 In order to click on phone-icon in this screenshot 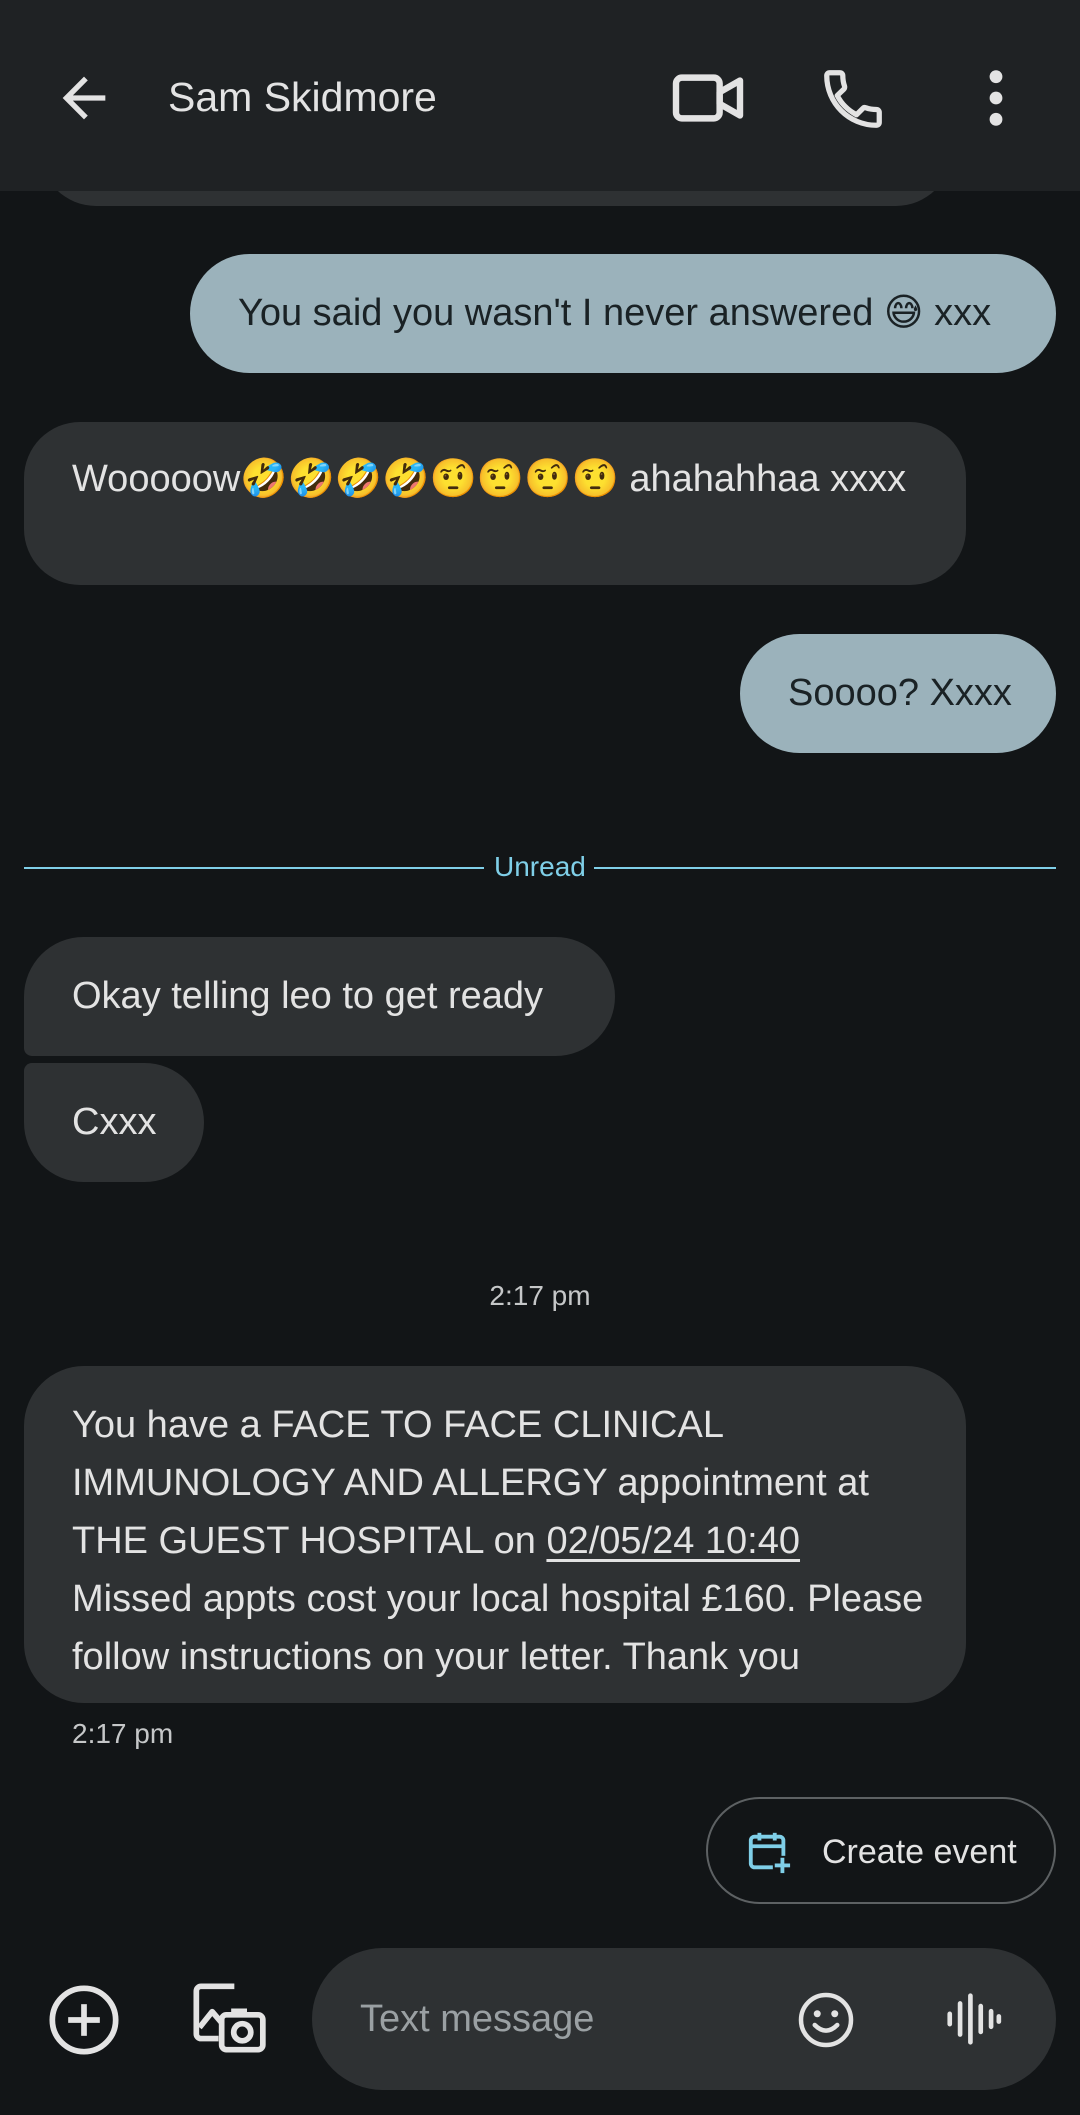, I will do `click(853, 99)`.